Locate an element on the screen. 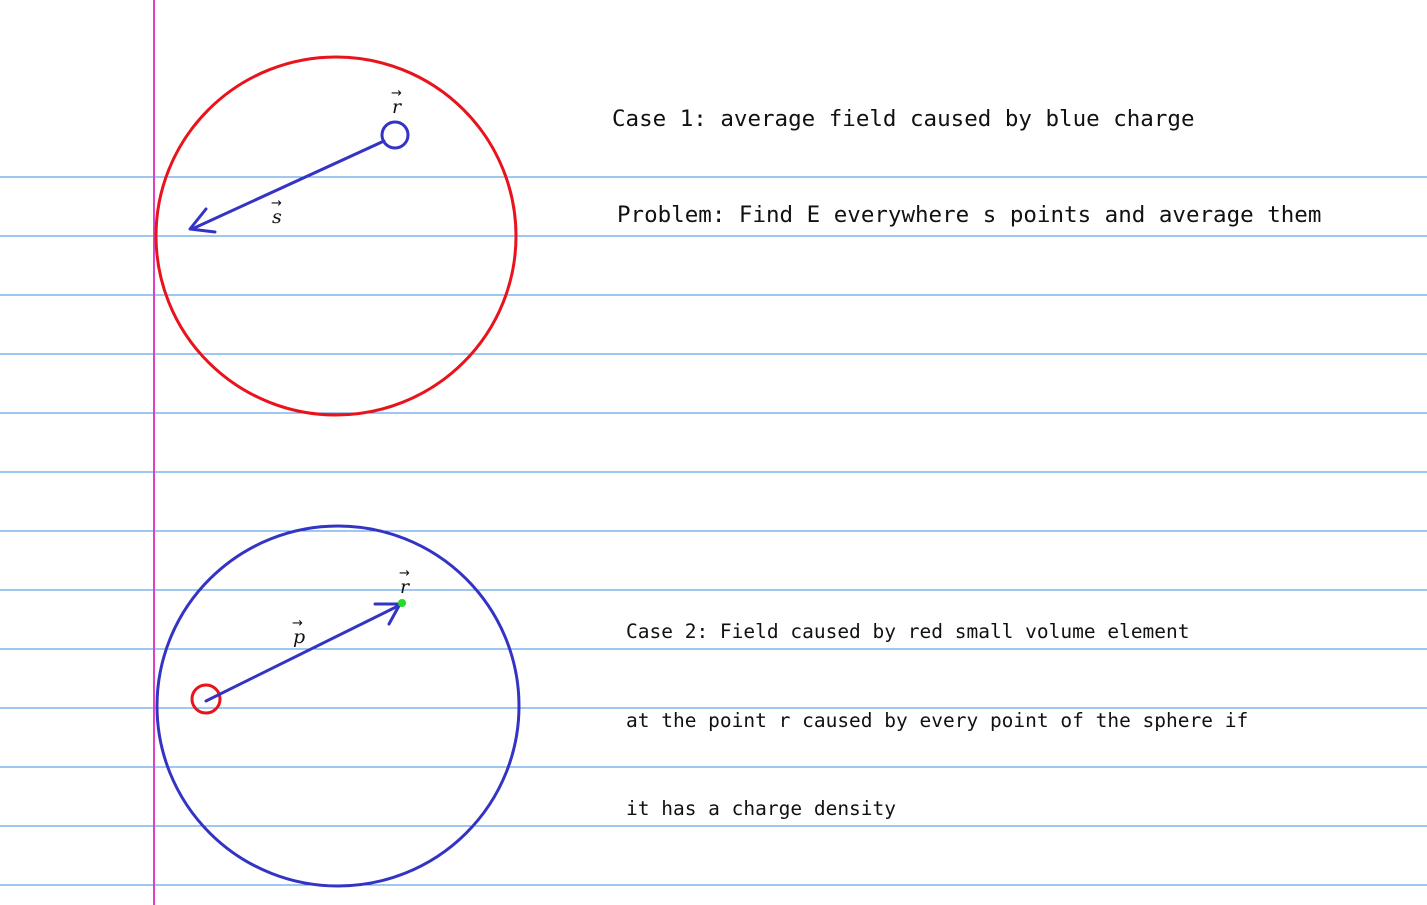 Image resolution: width=1427 pixels, height=905 pixels. small-red-volume-element is located at coordinates (206, 699).